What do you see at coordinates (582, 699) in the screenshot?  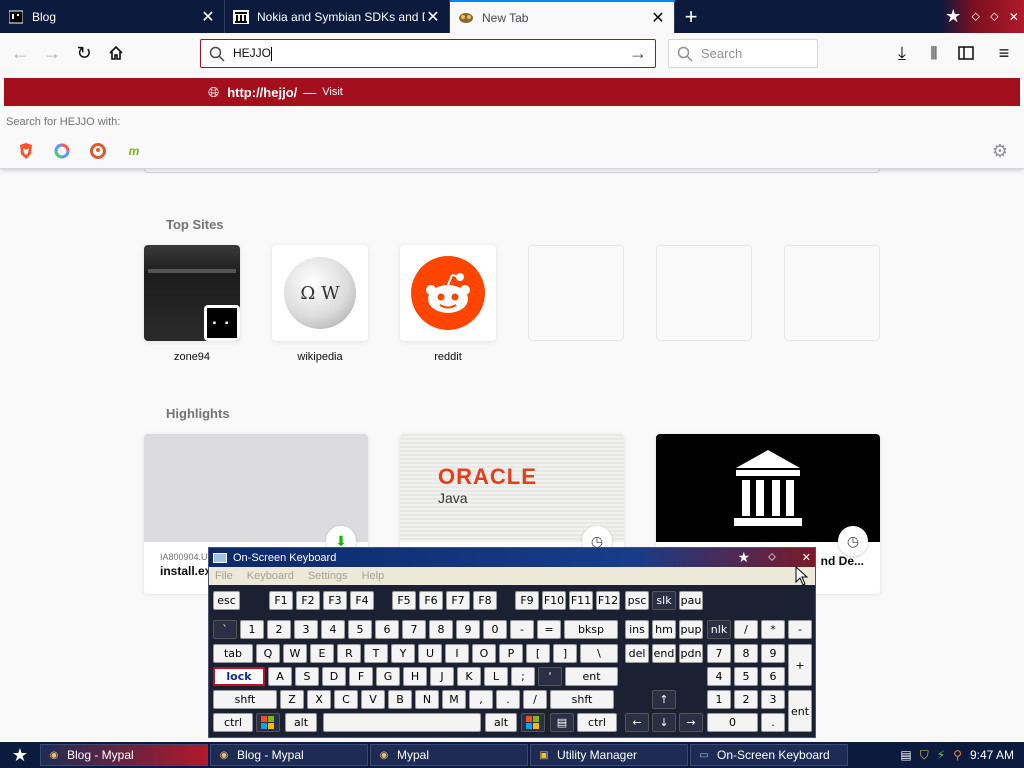 I see `key-shft2: shft` at bounding box center [582, 699].